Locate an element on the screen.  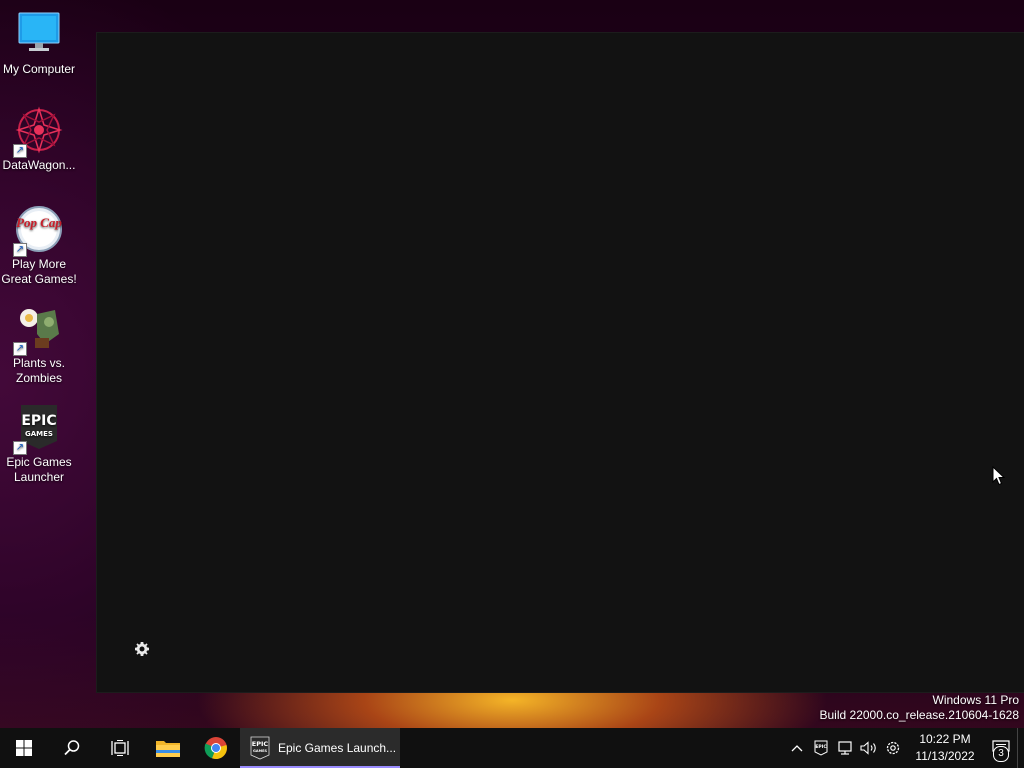
clock-time: 10:22 PM is located at coordinates (945, 739).